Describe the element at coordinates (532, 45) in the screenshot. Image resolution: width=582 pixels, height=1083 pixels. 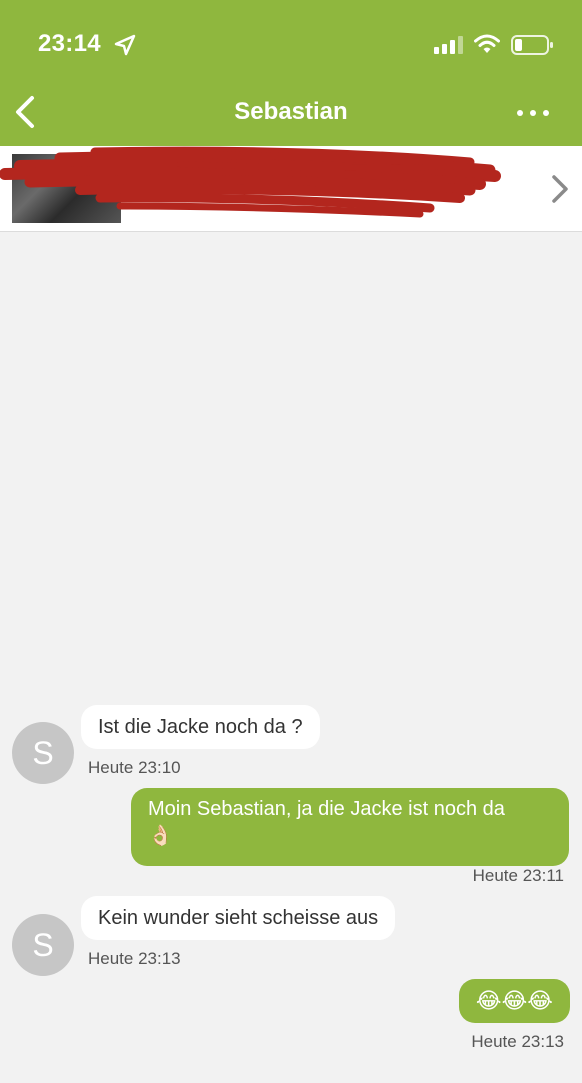
I see `battery-icon` at that location.